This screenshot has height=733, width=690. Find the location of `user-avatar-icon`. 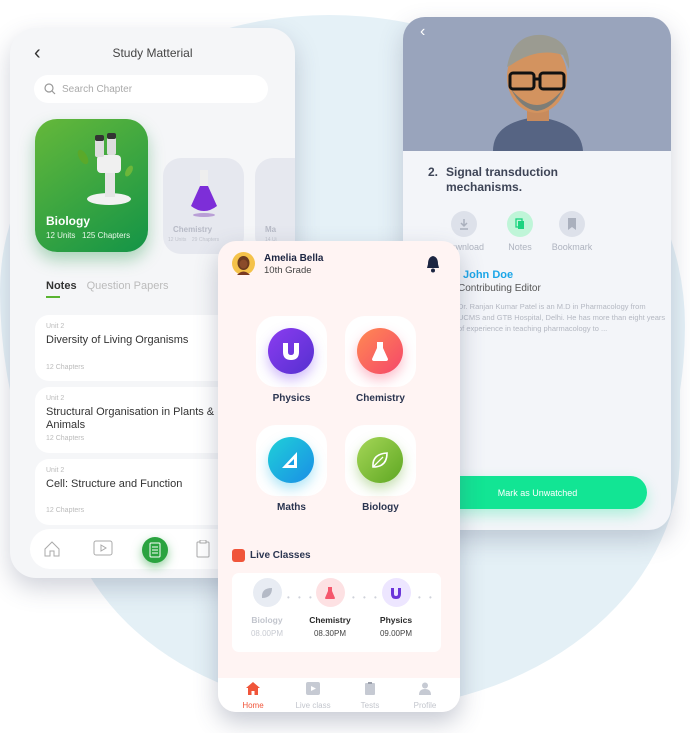

user-avatar-icon is located at coordinates (243, 265).